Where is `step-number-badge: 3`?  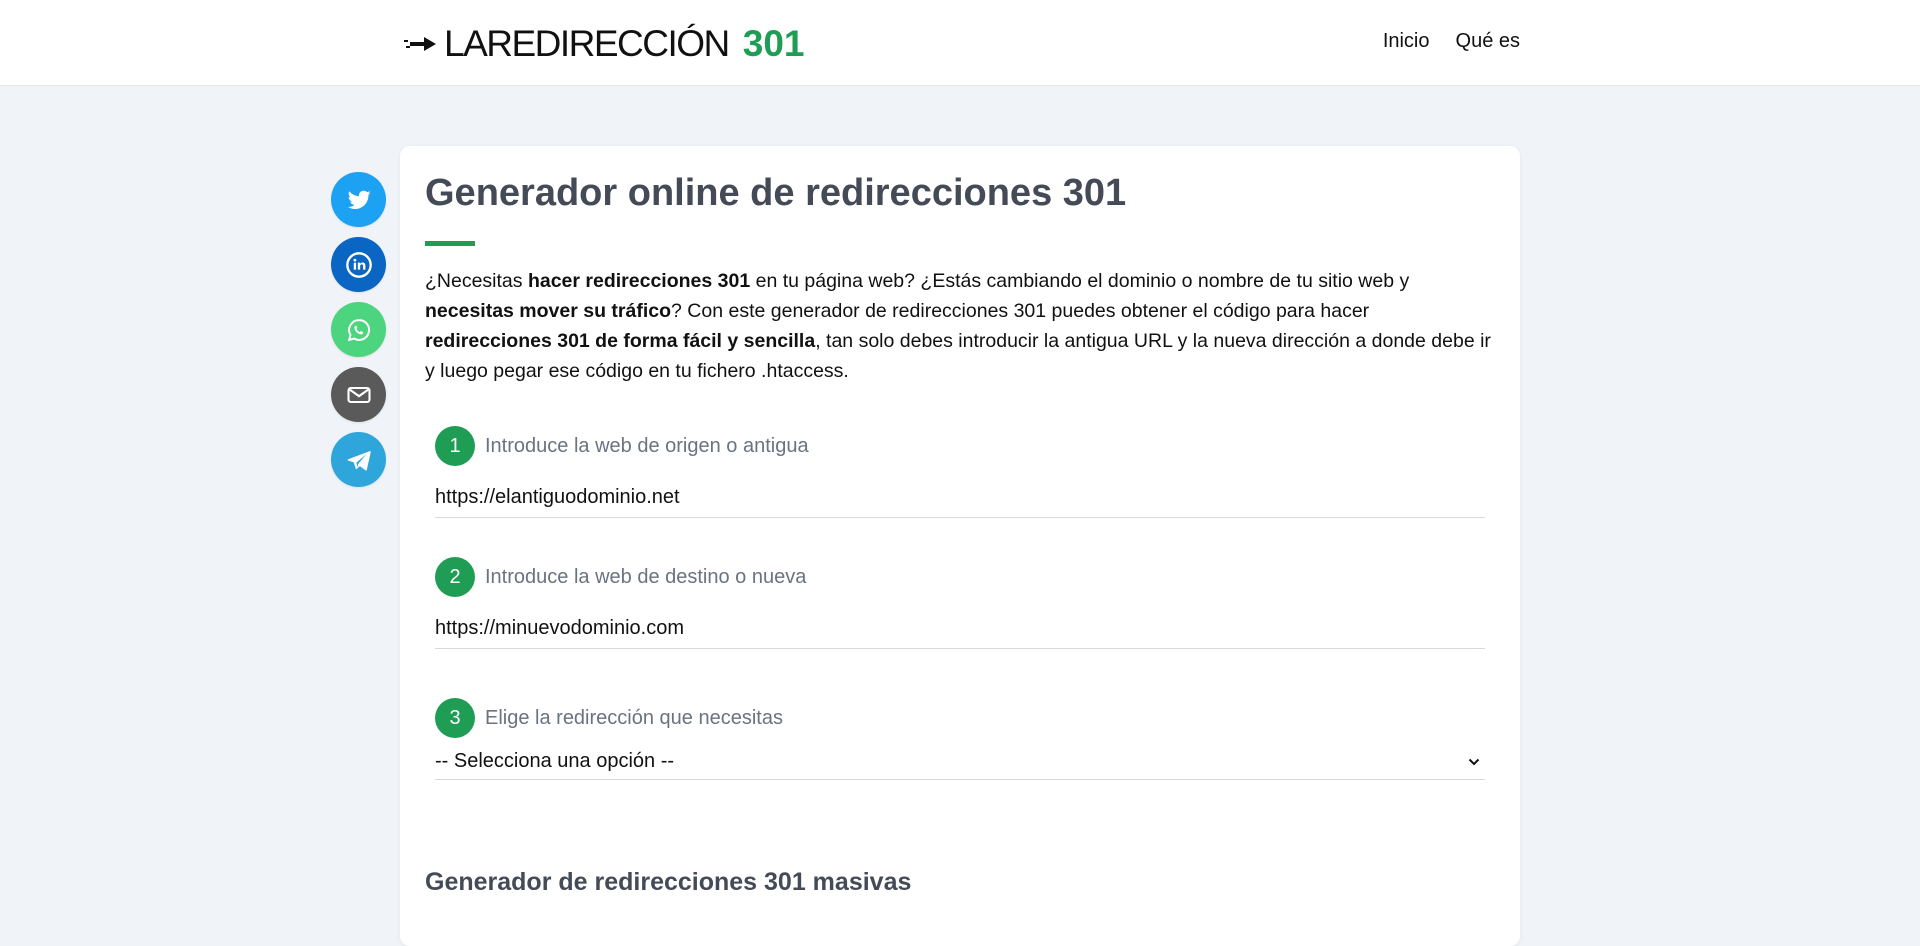 step-number-badge: 3 is located at coordinates (455, 718).